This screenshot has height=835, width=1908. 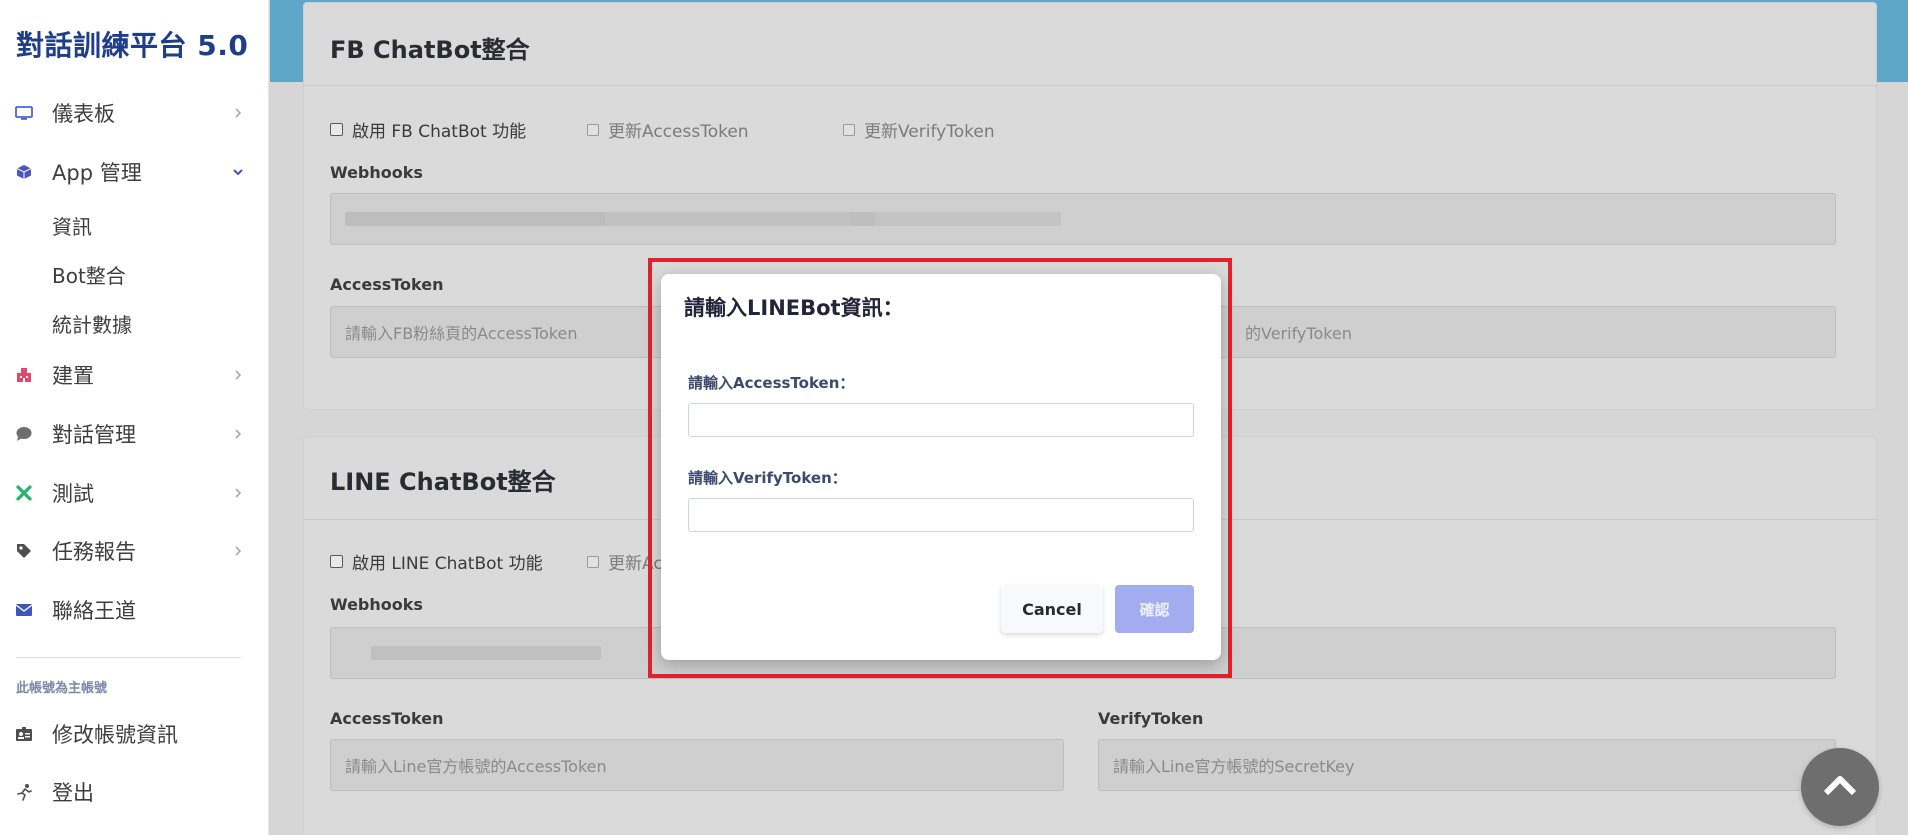 I want to click on sidebar-subitem-statistics: 統計數據, so click(x=92, y=323).